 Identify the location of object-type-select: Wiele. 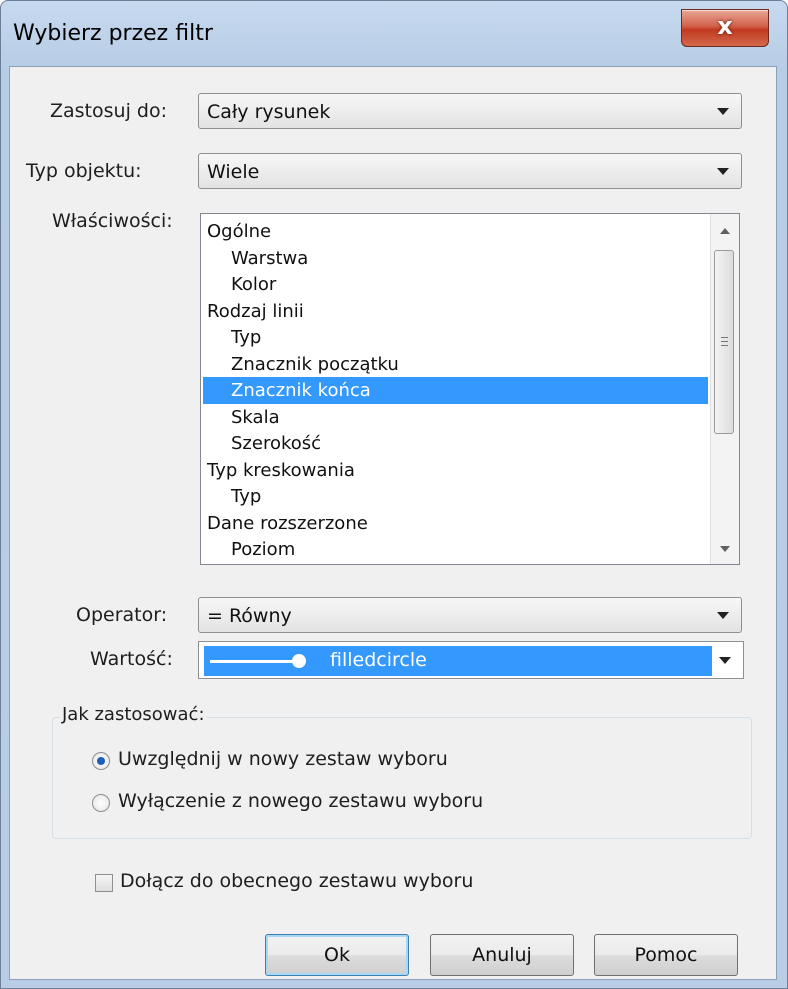
(470, 171).